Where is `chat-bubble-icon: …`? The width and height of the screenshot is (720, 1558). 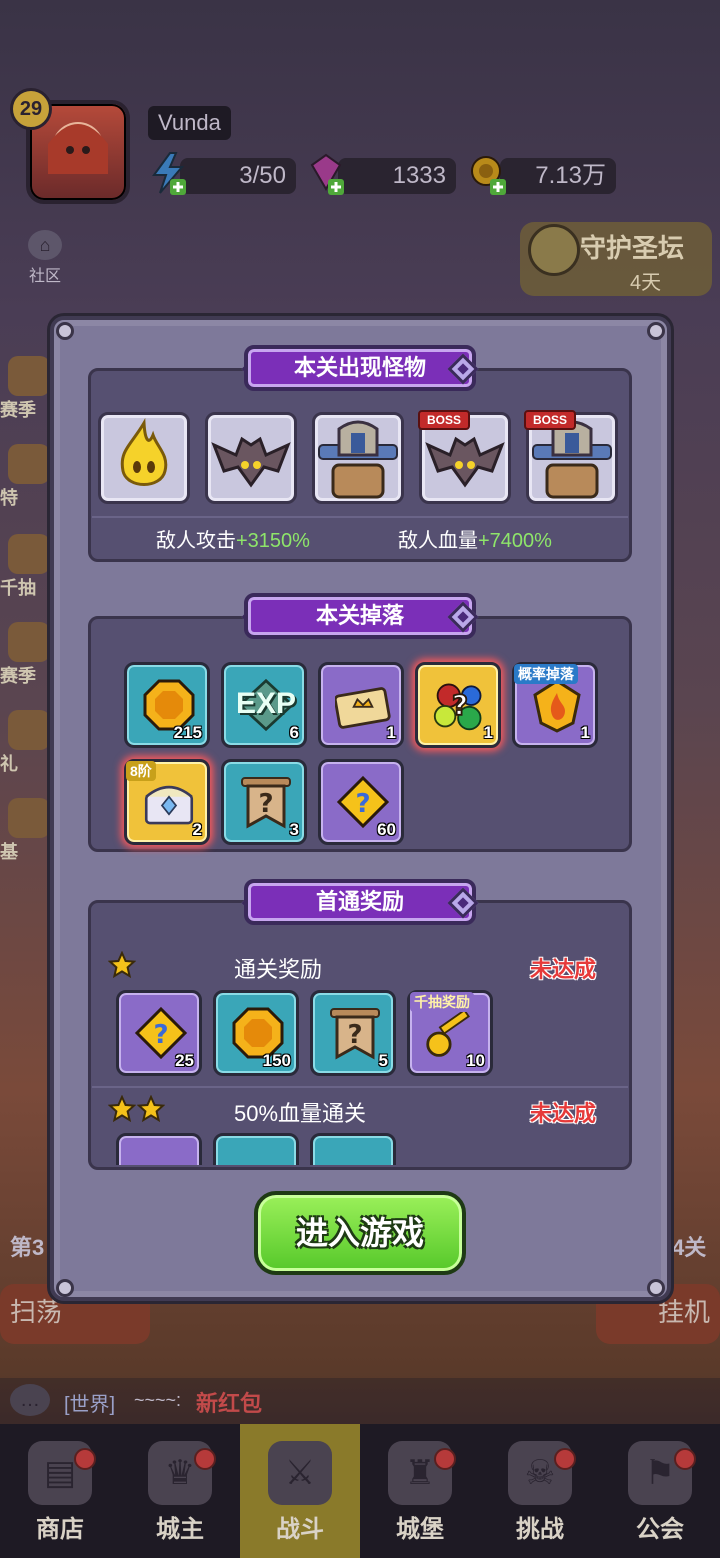
chat-bubble-icon: … is located at coordinates (30, 1400).